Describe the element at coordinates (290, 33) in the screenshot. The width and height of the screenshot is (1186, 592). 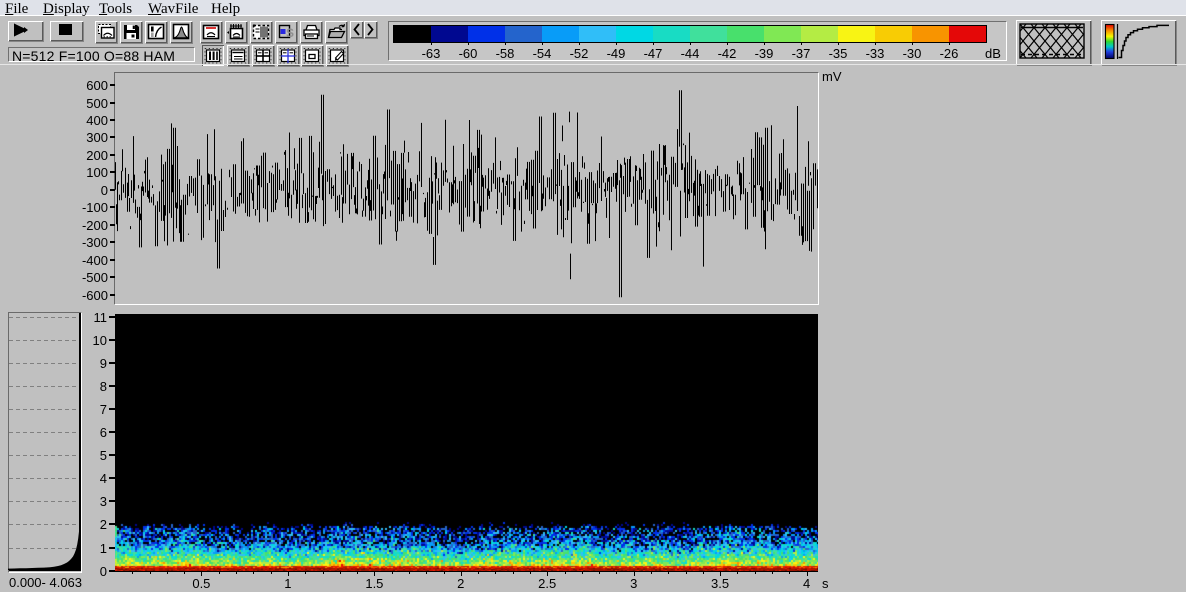
I see `svg-text: S` at that location.